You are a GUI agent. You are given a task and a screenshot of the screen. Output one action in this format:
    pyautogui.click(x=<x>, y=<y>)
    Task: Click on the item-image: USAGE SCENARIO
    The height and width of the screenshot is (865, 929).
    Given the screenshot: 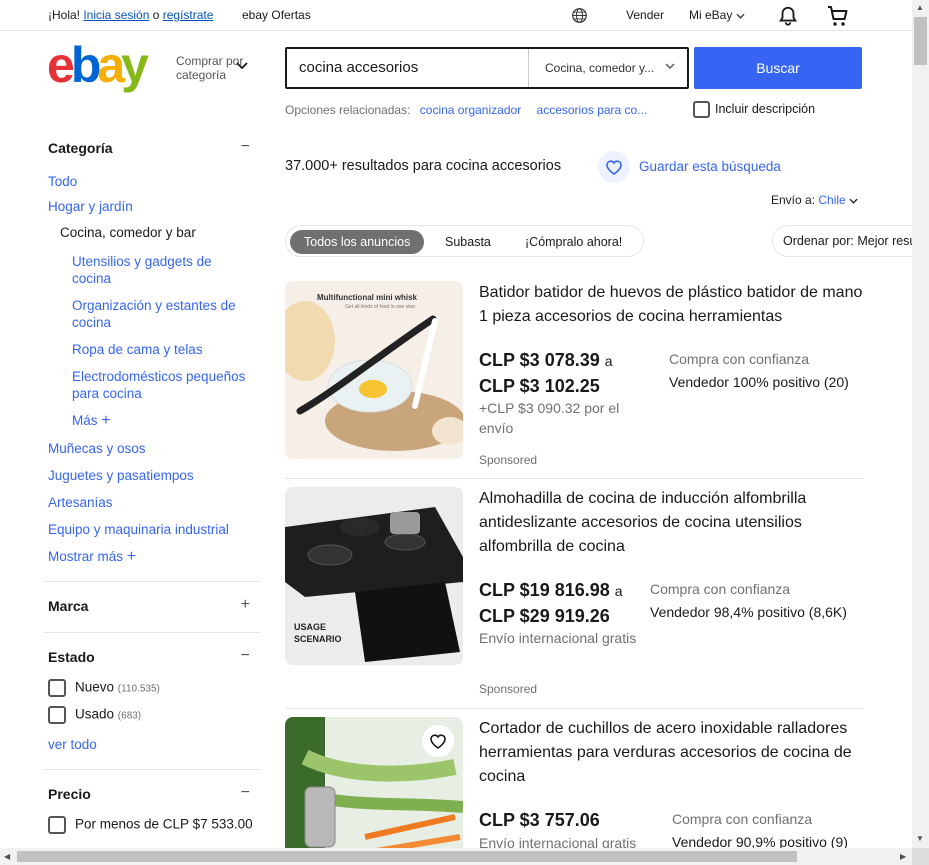 What is the action you would take?
    pyautogui.click(x=374, y=576)
    